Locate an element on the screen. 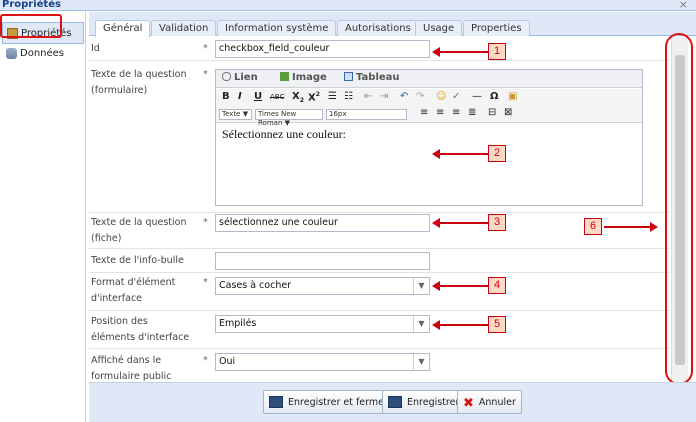  tab-validation: Validation is located at coordinates (184, 28).